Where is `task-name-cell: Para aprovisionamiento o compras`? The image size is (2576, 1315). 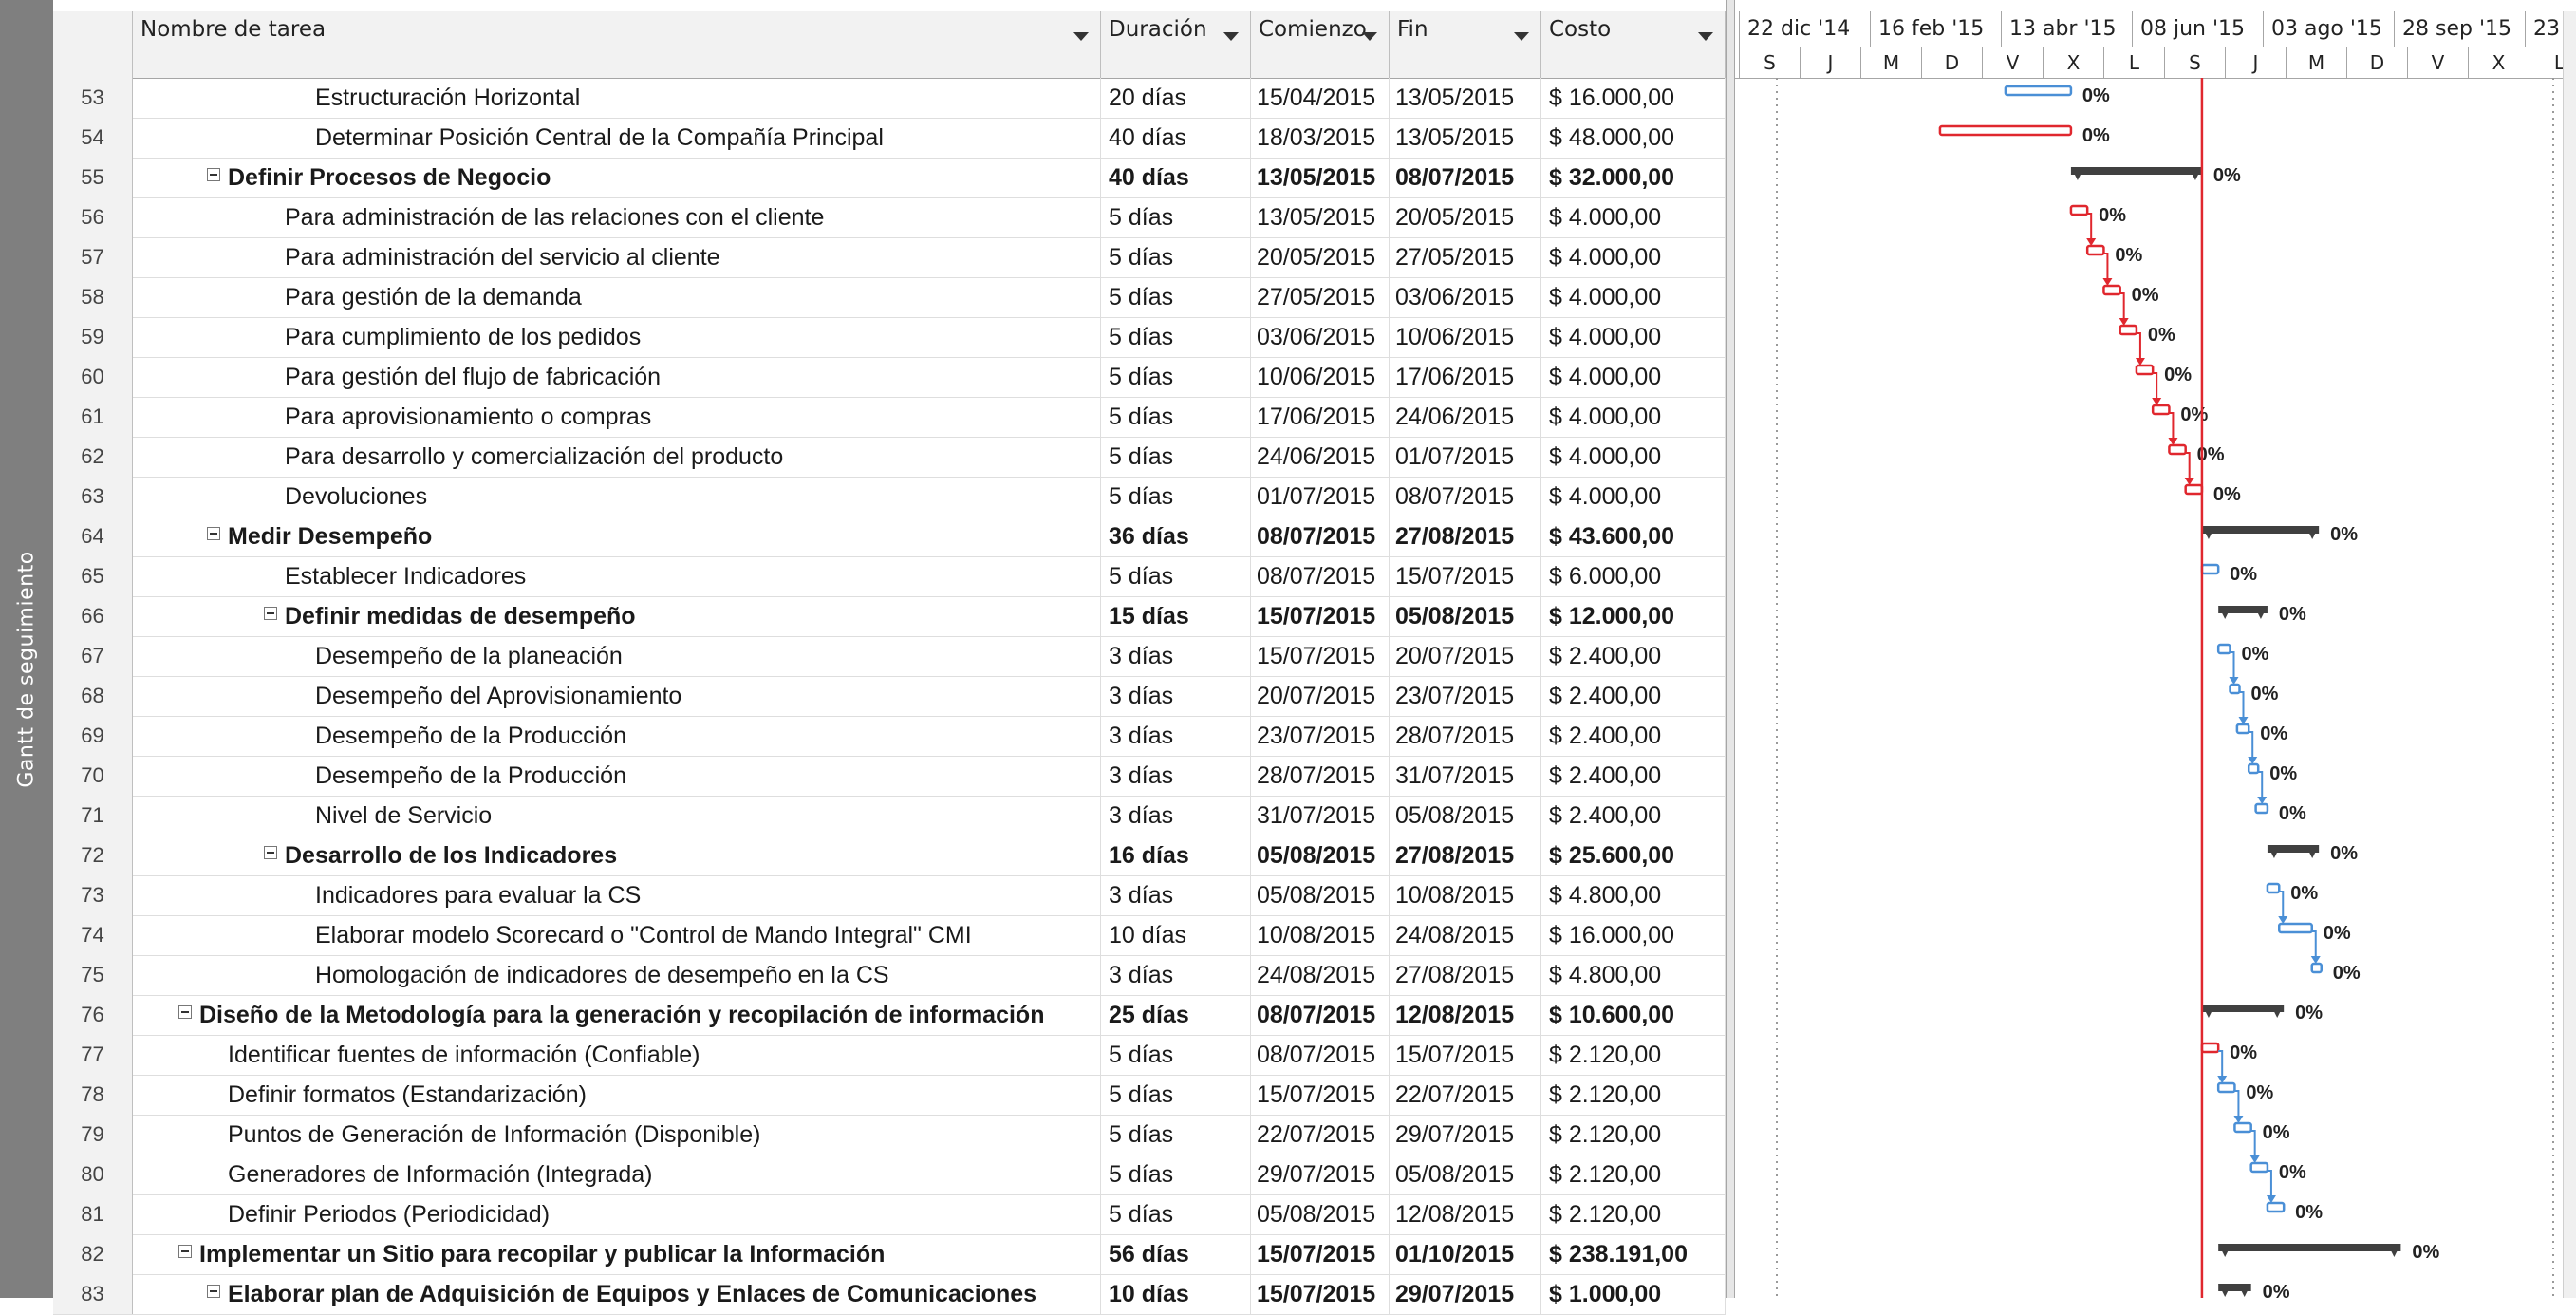 task-name-cell: Para aprovisionamiento o compras is located at coordinates (617, 417).